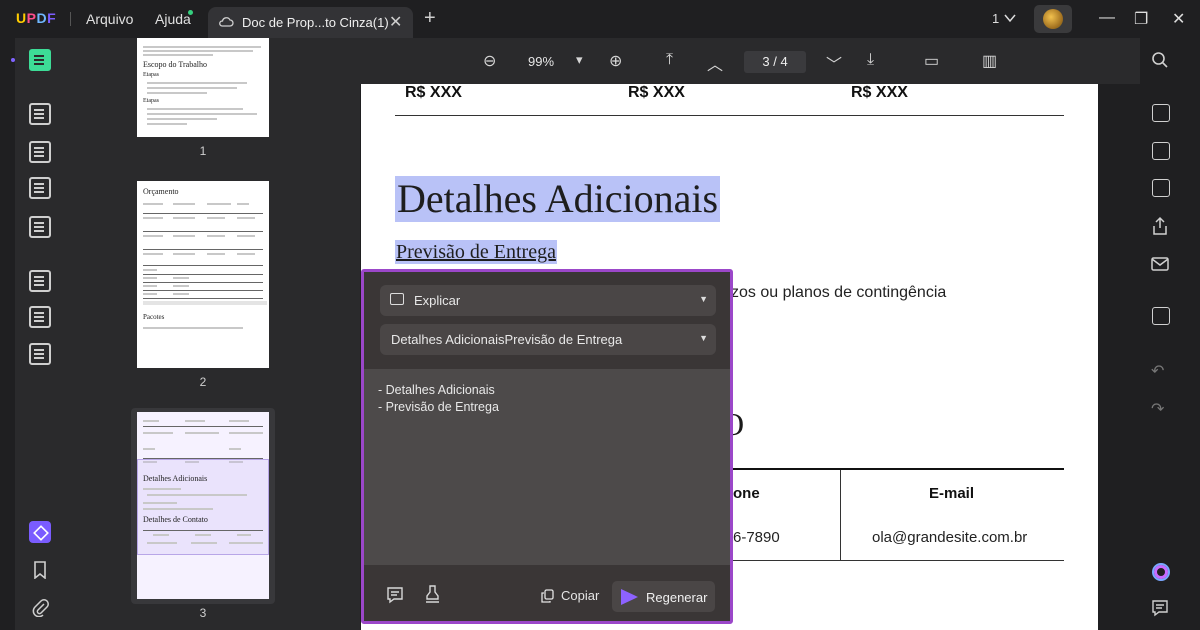  I want to click on section-heading: Detalhes Adicionais, so click(558, 199).